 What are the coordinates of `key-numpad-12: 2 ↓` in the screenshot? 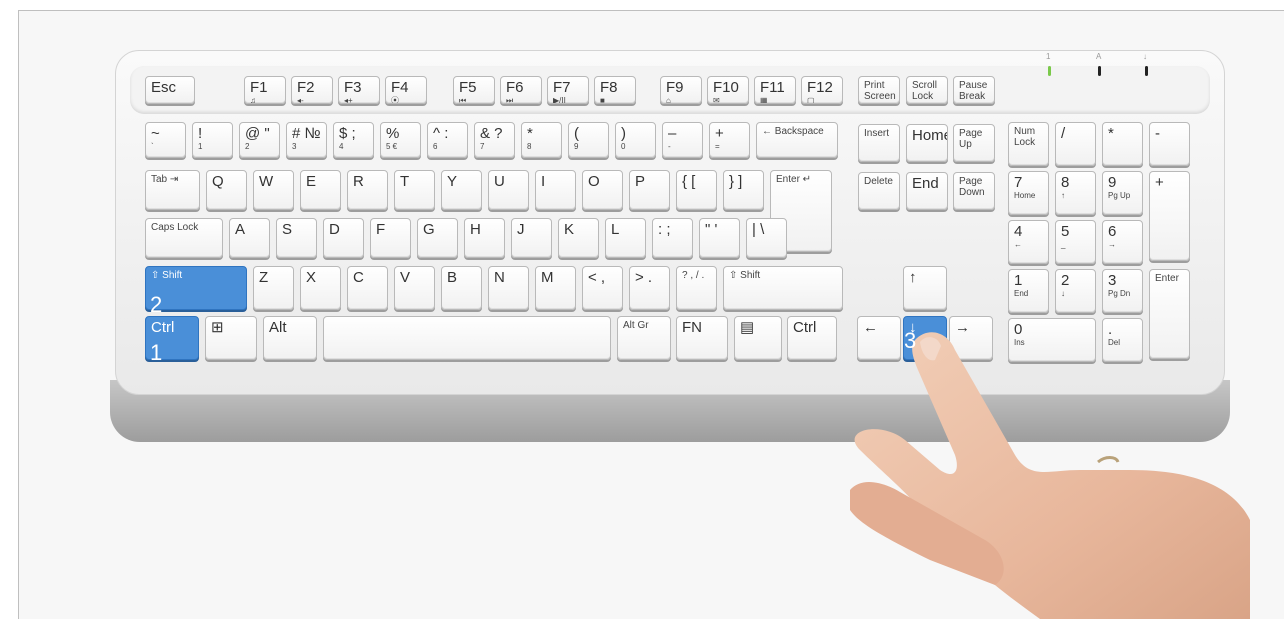 It's located at (1075, 291).